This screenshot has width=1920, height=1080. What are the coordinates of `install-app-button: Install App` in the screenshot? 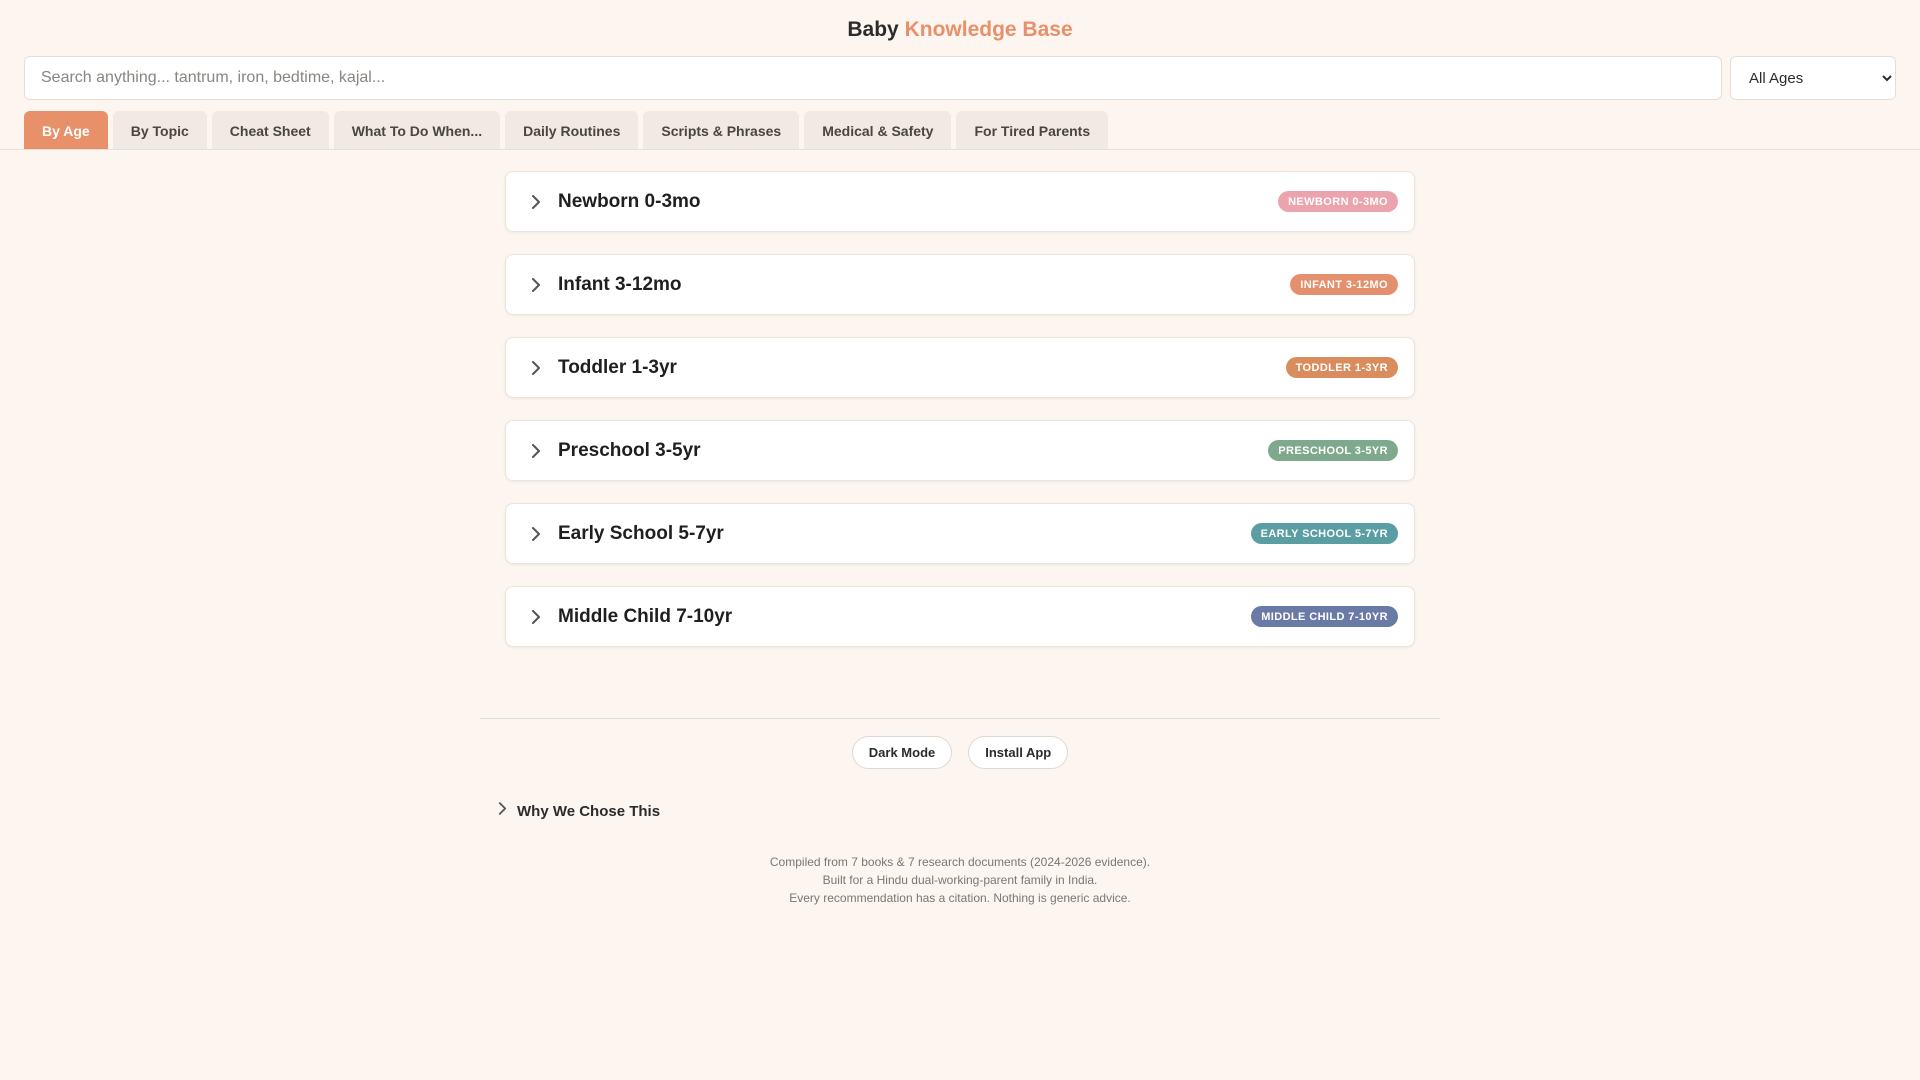 It's located at (1018, 752).